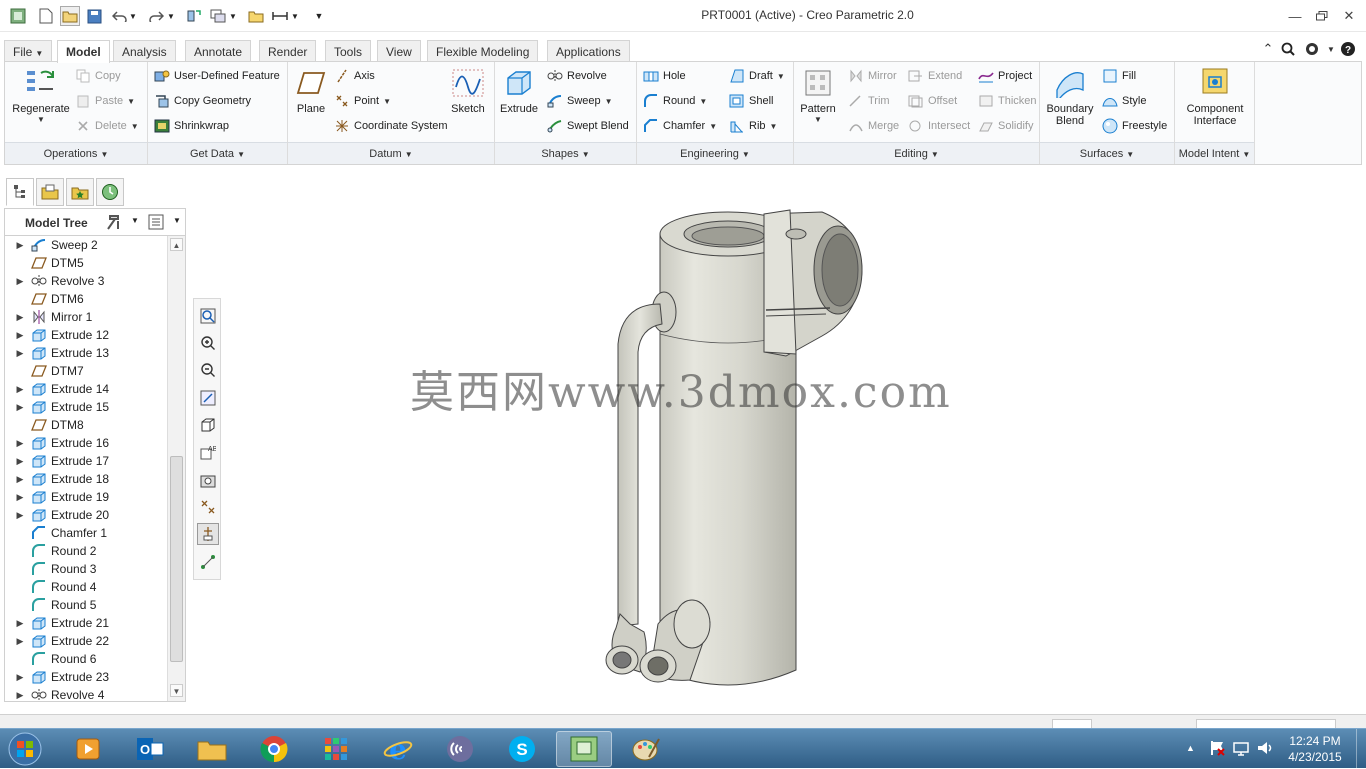 This screenshot has height=769, width=1366. What do you see at coordinates (76, 153) in the screenshot?
I see `group-operations-label: Operations ▼` at bounding box center [76, 153].